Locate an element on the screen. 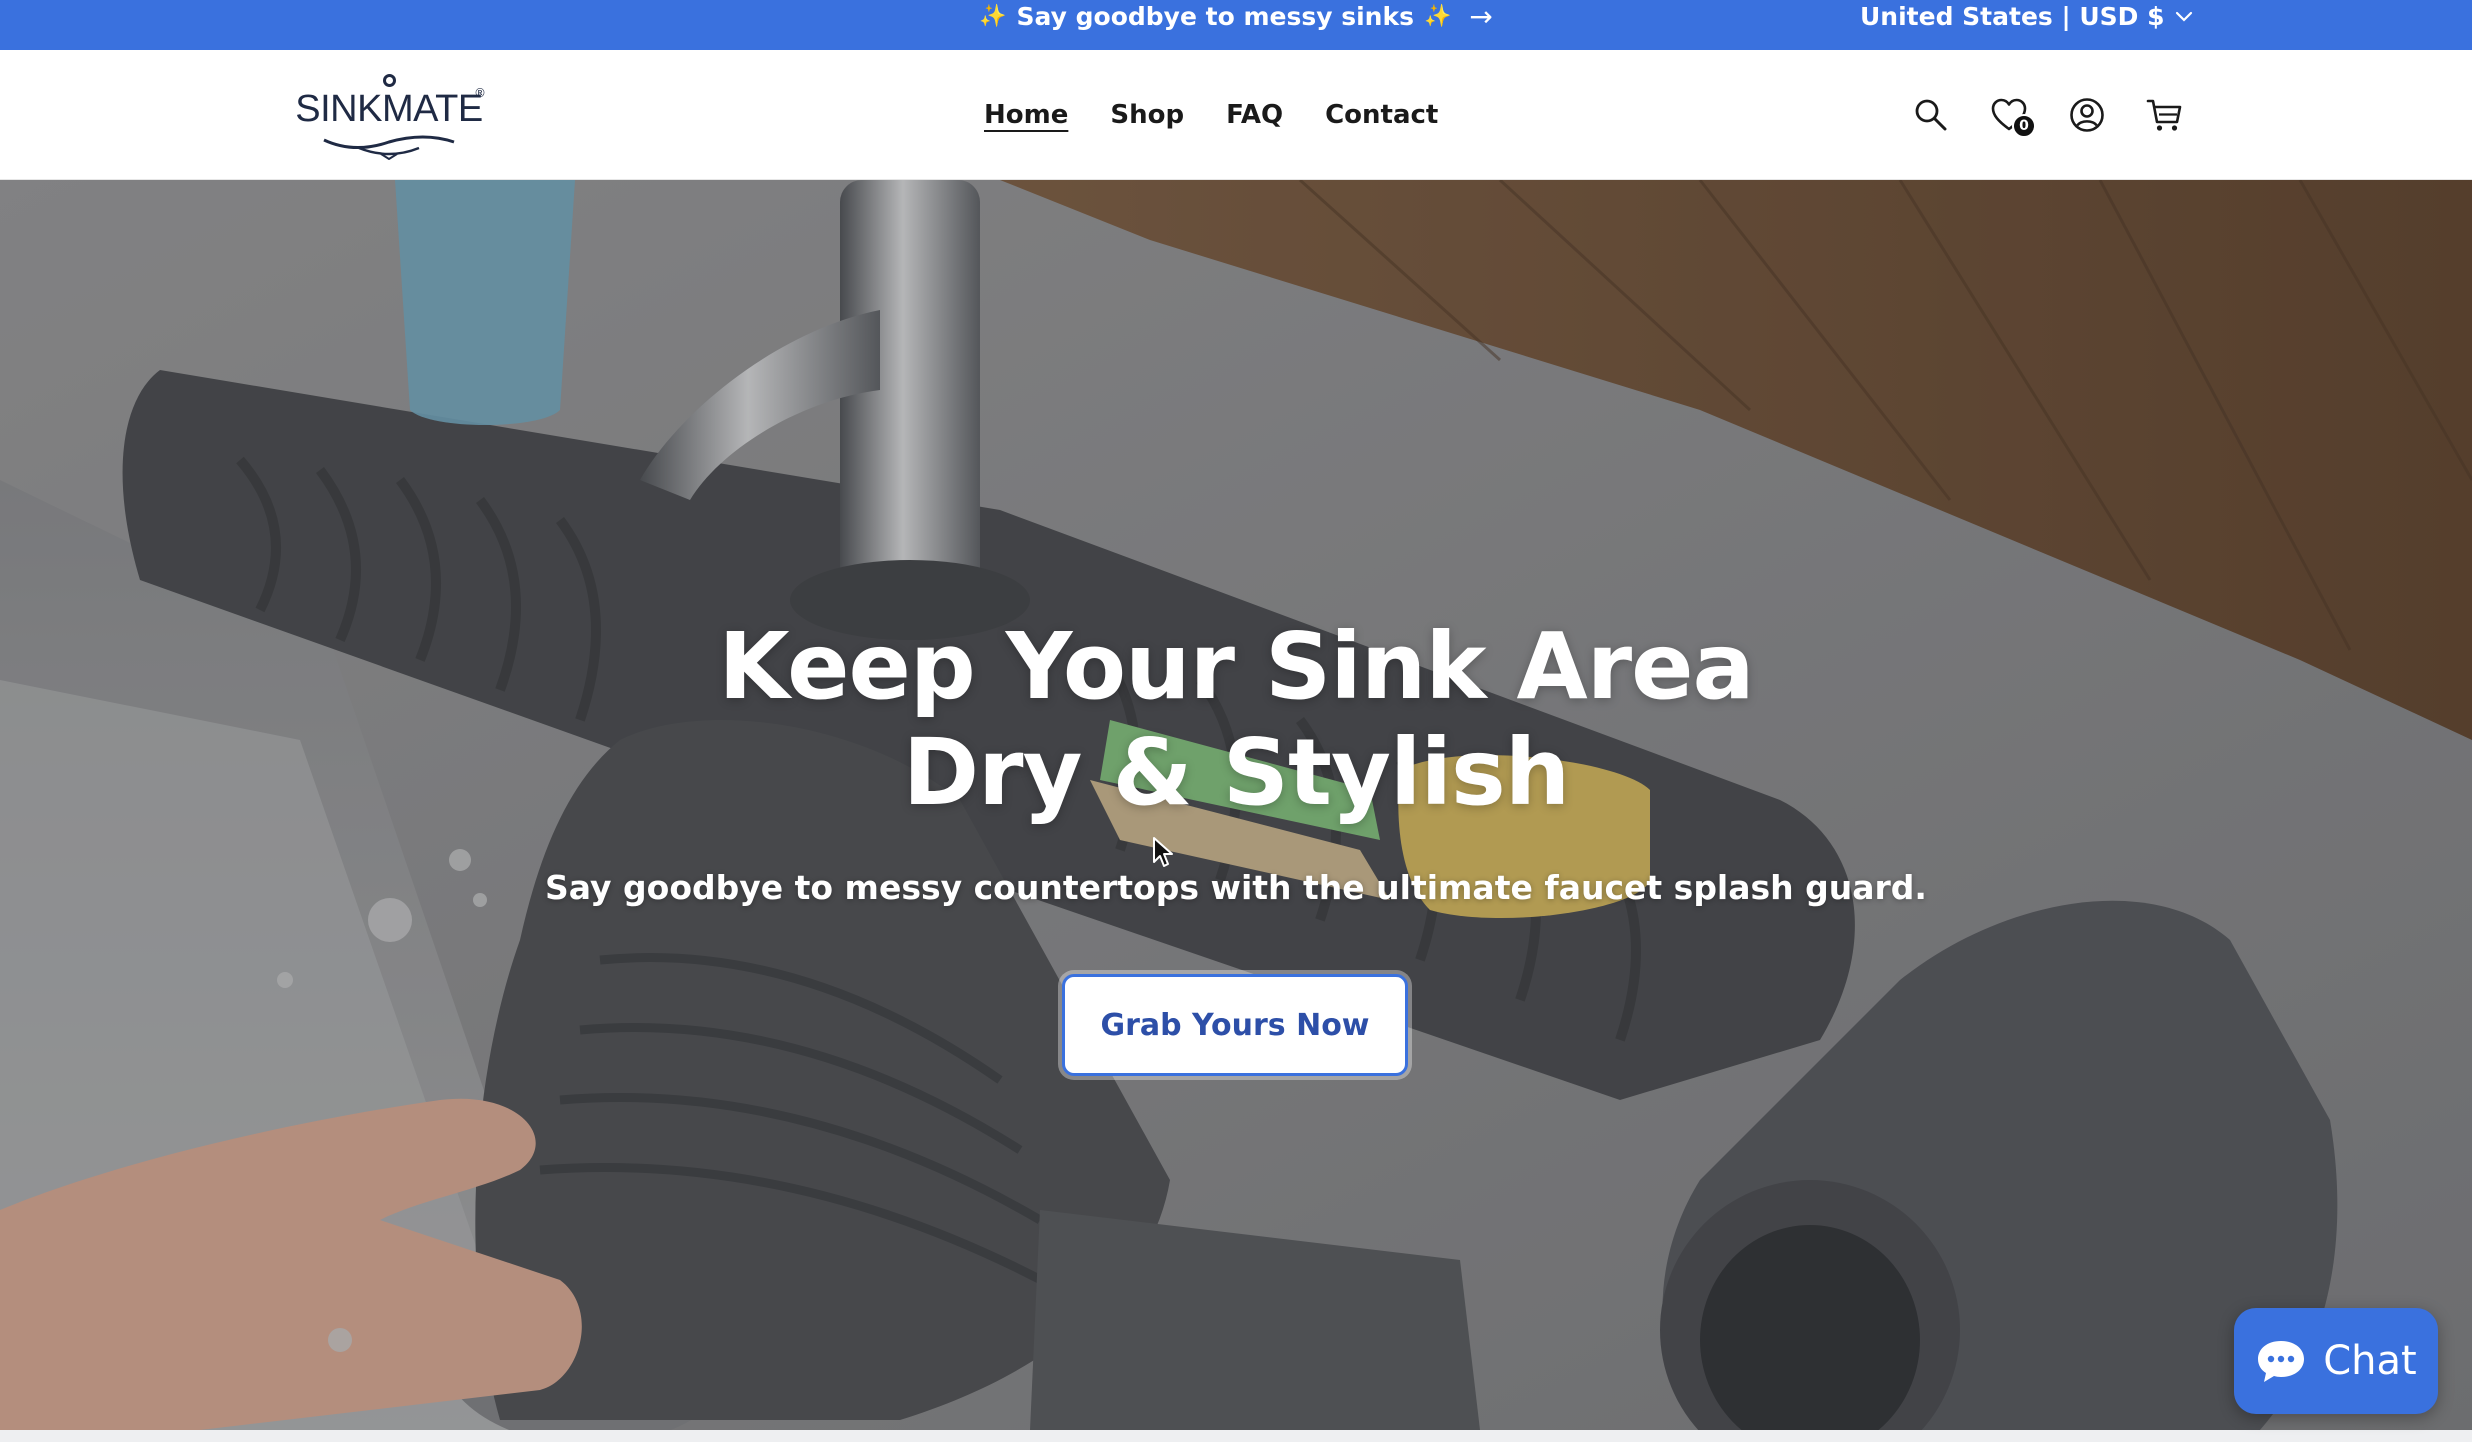 The width and height of the screenshot is (2472, 1442). hero-heading: Keep Your Sink Area Dry & Stylish is located at coordinates (1236, 720).